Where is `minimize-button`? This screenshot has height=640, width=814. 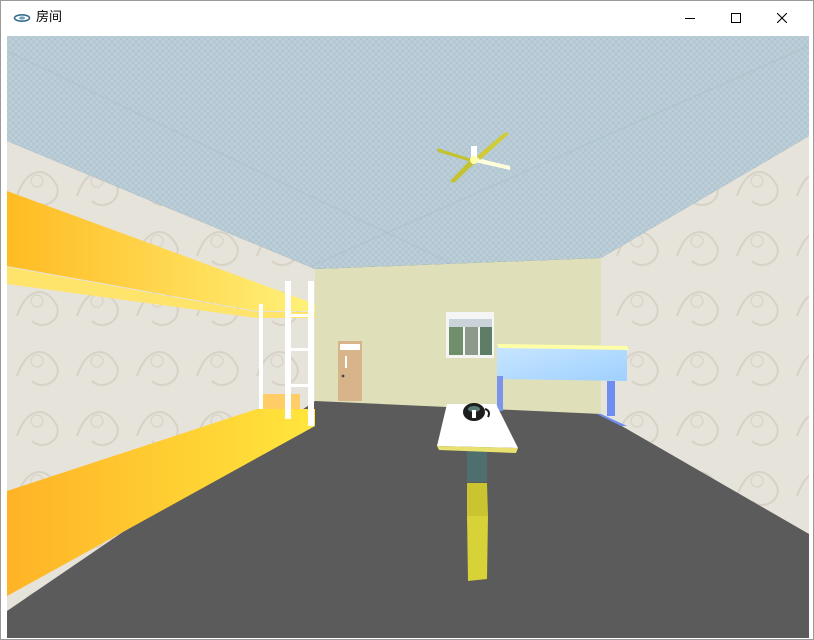
minimize-button is located at coordinates (690, 18).